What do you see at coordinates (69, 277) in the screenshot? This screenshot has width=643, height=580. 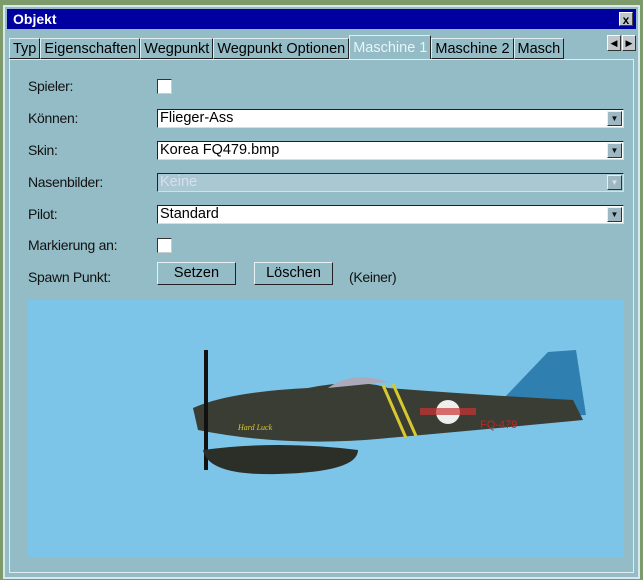 I see `spawn-label: Spawn Punkt:` at bounding box center [69, 277].